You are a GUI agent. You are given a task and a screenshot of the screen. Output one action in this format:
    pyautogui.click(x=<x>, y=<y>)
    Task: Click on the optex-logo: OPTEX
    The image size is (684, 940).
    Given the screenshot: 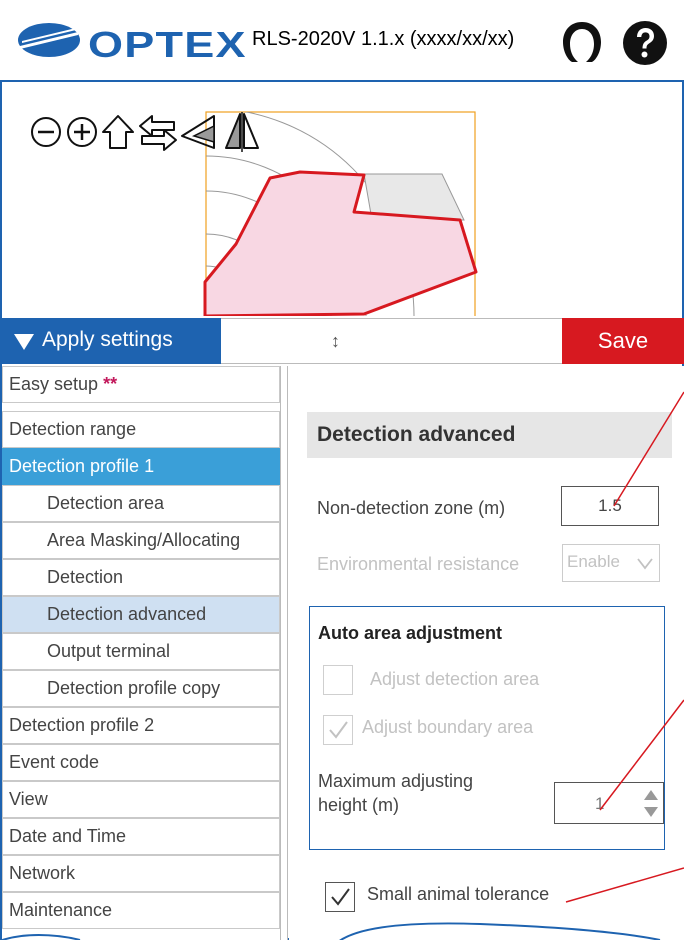 What is the action you would take?
    pyautogui.click(x=131, y=43)
    